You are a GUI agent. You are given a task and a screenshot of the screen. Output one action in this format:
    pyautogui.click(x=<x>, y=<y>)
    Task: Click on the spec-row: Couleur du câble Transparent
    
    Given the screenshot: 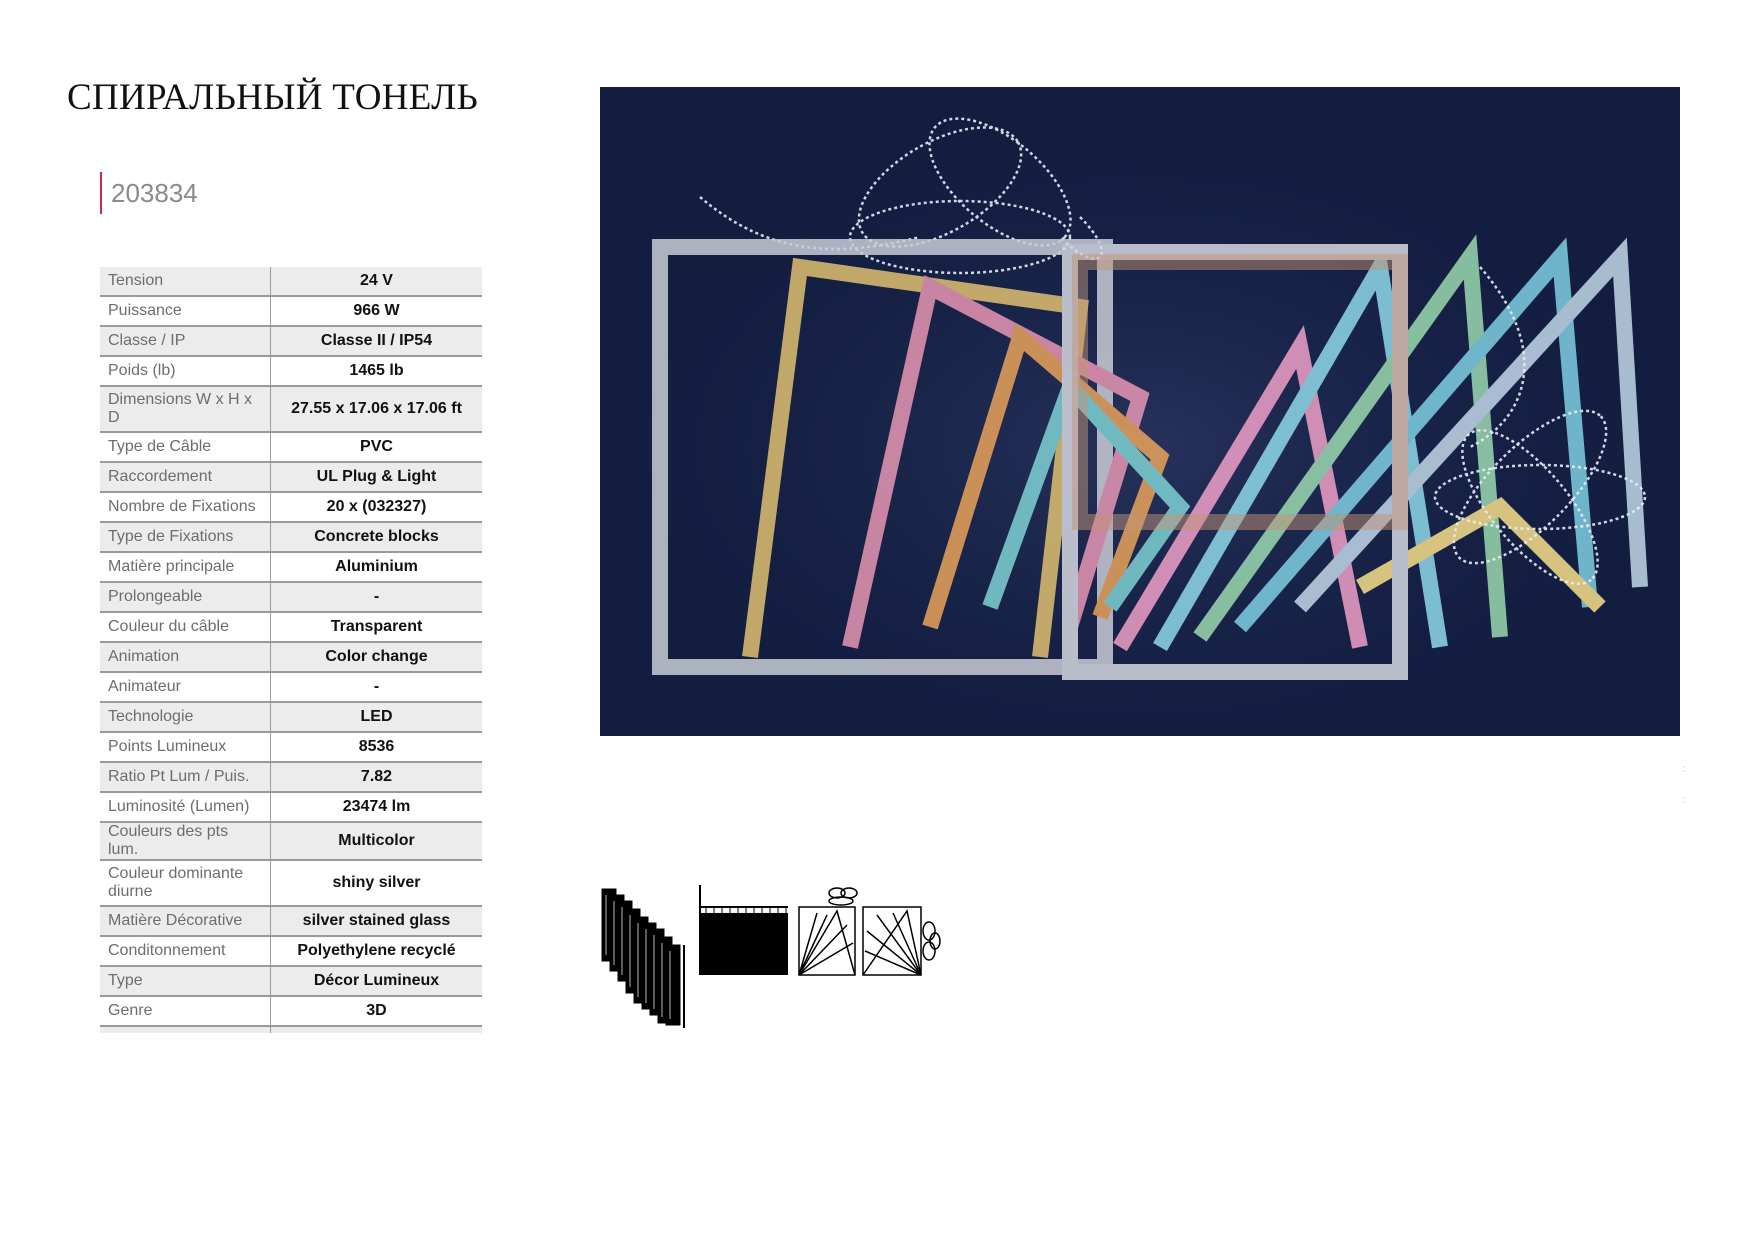 What is the action you would take?
    pyautogui.click(x=291, y=627)
    